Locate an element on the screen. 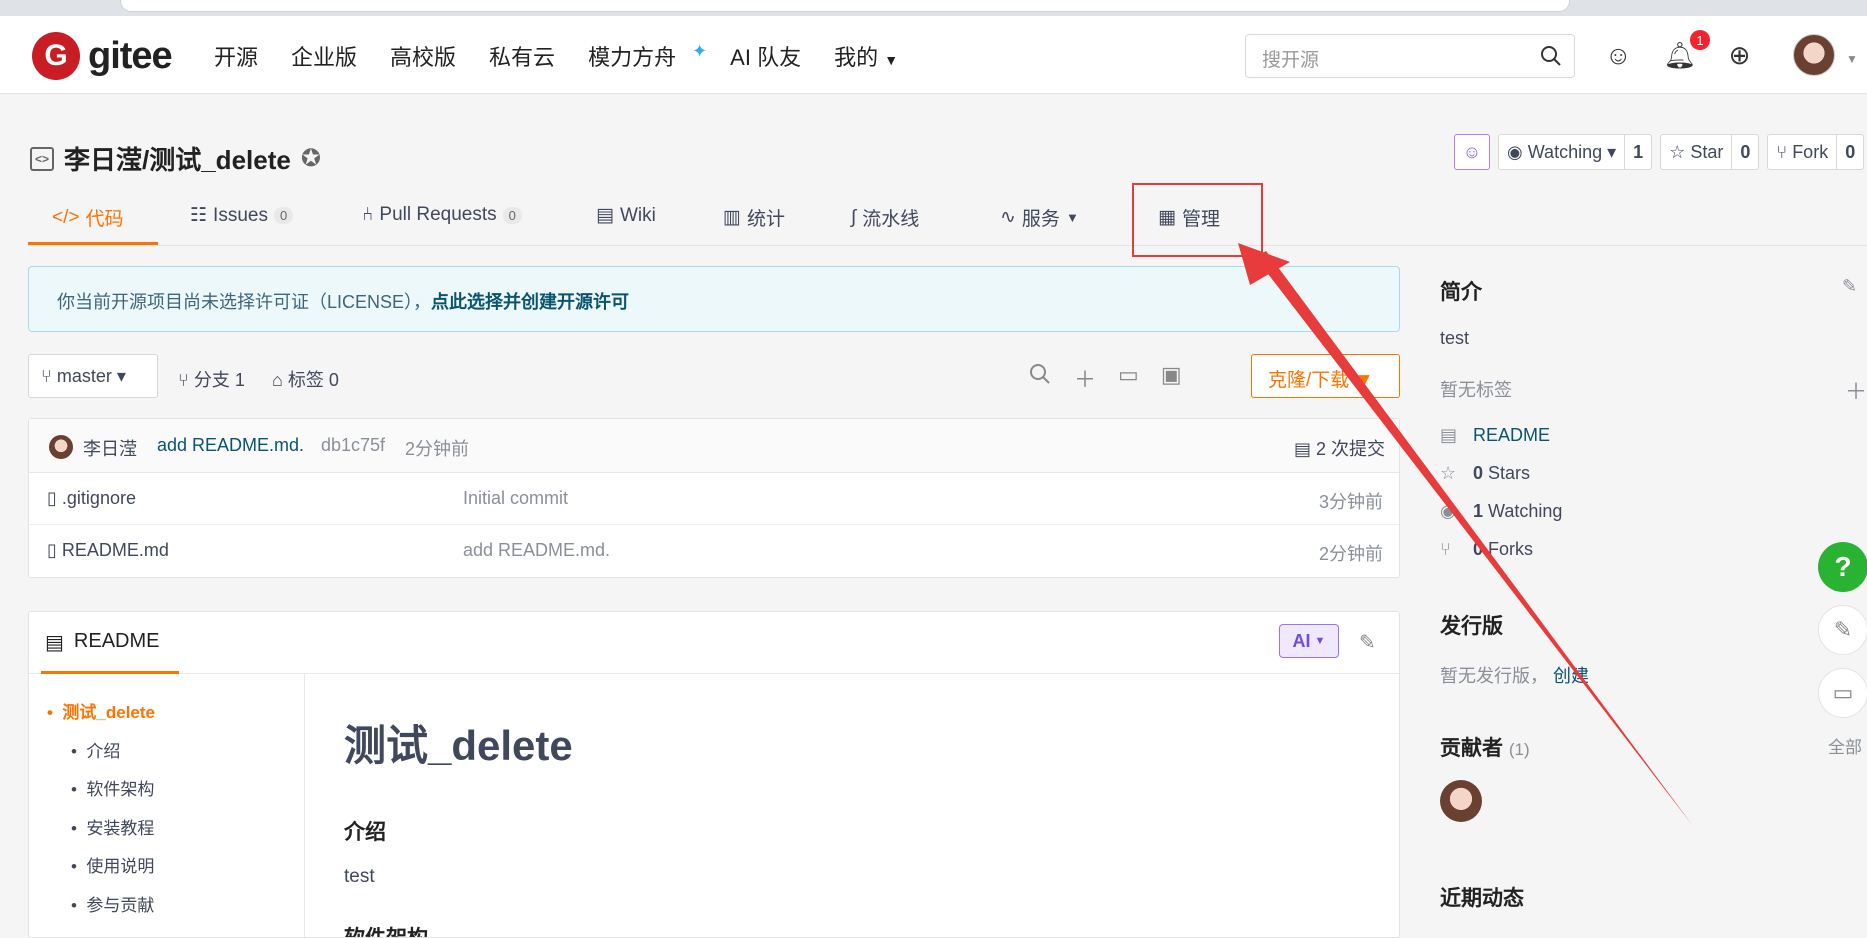  readme-title: 测试_delete is located at coordinates (458, 745).